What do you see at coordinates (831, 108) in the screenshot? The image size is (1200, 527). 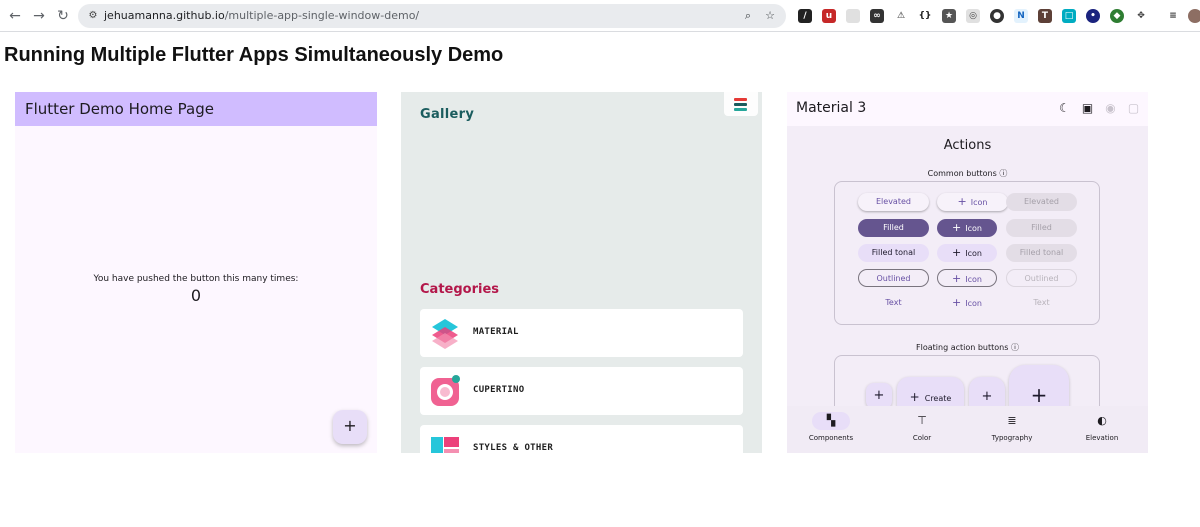 I see `material3-title: Material 3` at bounding box center [831, 108].